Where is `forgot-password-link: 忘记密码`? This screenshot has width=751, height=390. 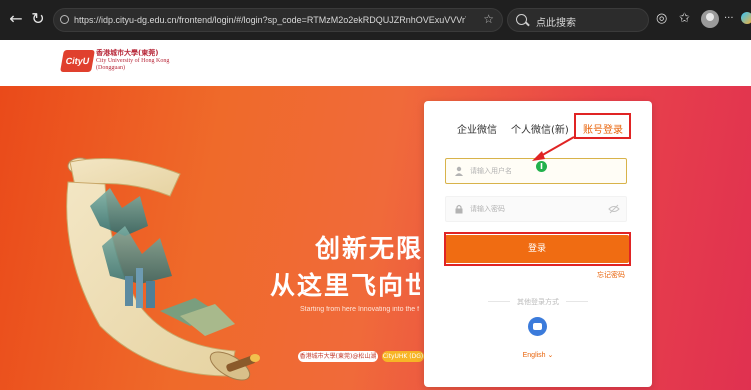
forgot-password-link: 忘记密码 is located at coordinates (611, 275).